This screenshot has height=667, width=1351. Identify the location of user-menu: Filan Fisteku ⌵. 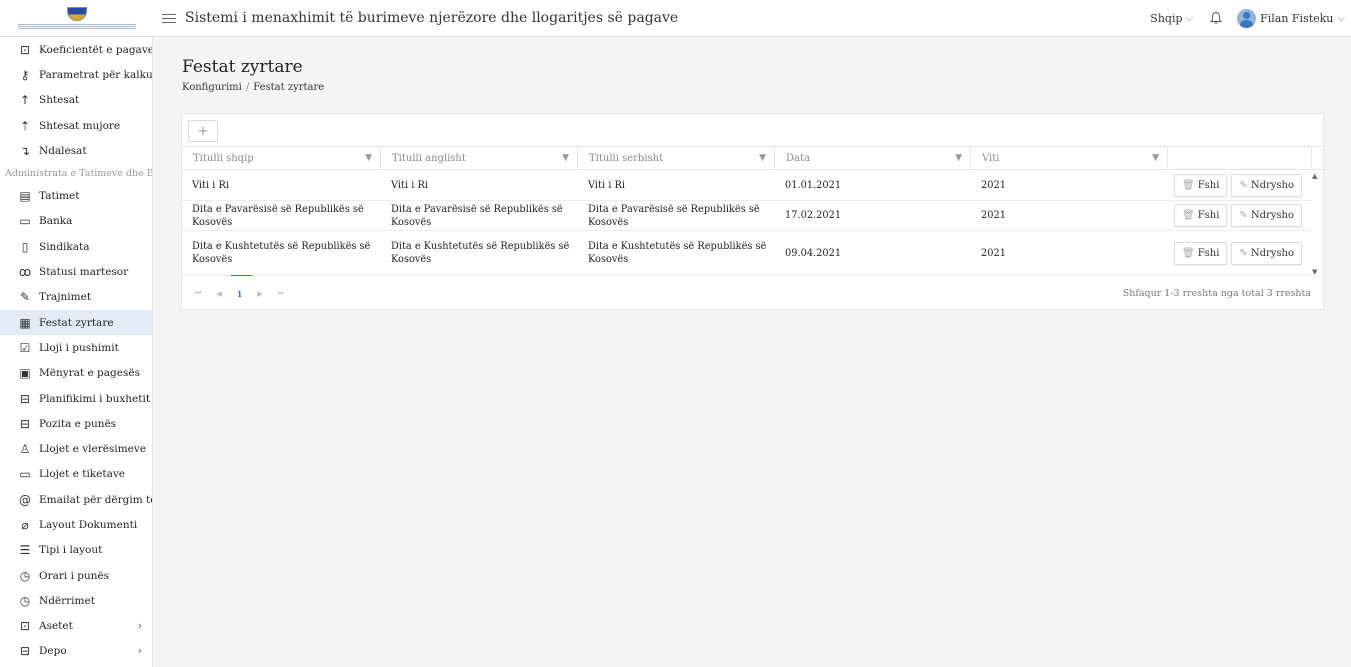
(1291, 18).